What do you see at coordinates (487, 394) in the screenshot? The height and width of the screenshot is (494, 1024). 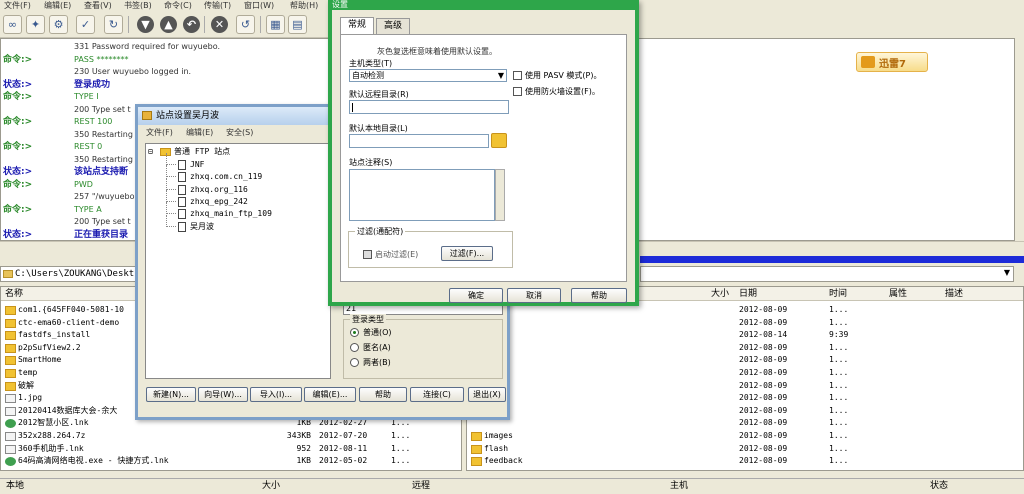 I see `exit-button: 退出(X)` at bounding box center [487, 394].